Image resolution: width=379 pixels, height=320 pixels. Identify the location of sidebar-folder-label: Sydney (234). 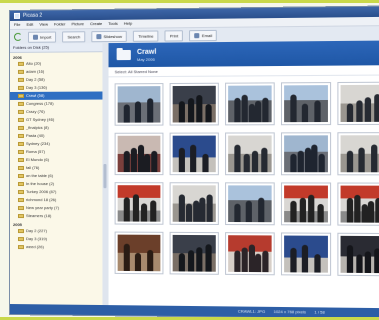
(37, 143).